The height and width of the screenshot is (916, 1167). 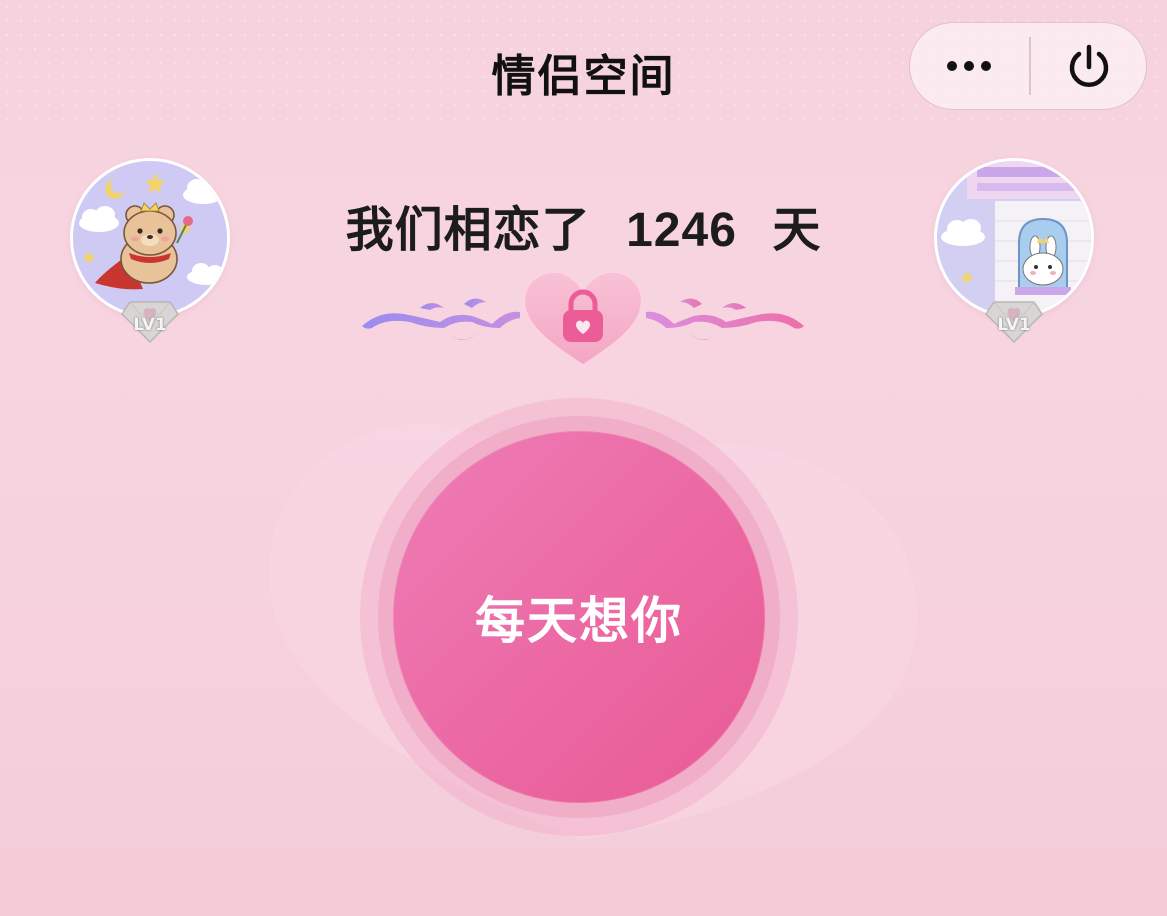 I want to click on more-button, so click(x=969, y=66).